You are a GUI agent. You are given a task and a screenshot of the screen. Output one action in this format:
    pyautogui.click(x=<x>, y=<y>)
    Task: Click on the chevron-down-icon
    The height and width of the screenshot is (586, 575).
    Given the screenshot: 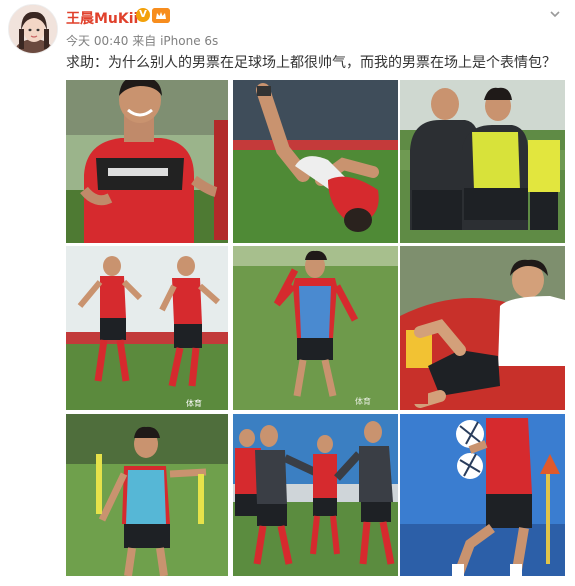 What is the action you would take?
    pyautogui.click(x=555, y=13)
    